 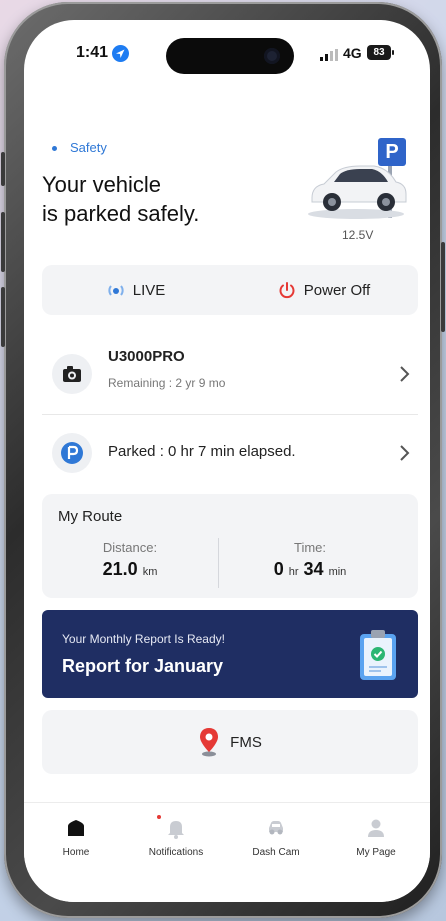 What do you see at coordinates (3, 169) in the screenshot?
I see `mute-switch` at bounding box center [3, 169].